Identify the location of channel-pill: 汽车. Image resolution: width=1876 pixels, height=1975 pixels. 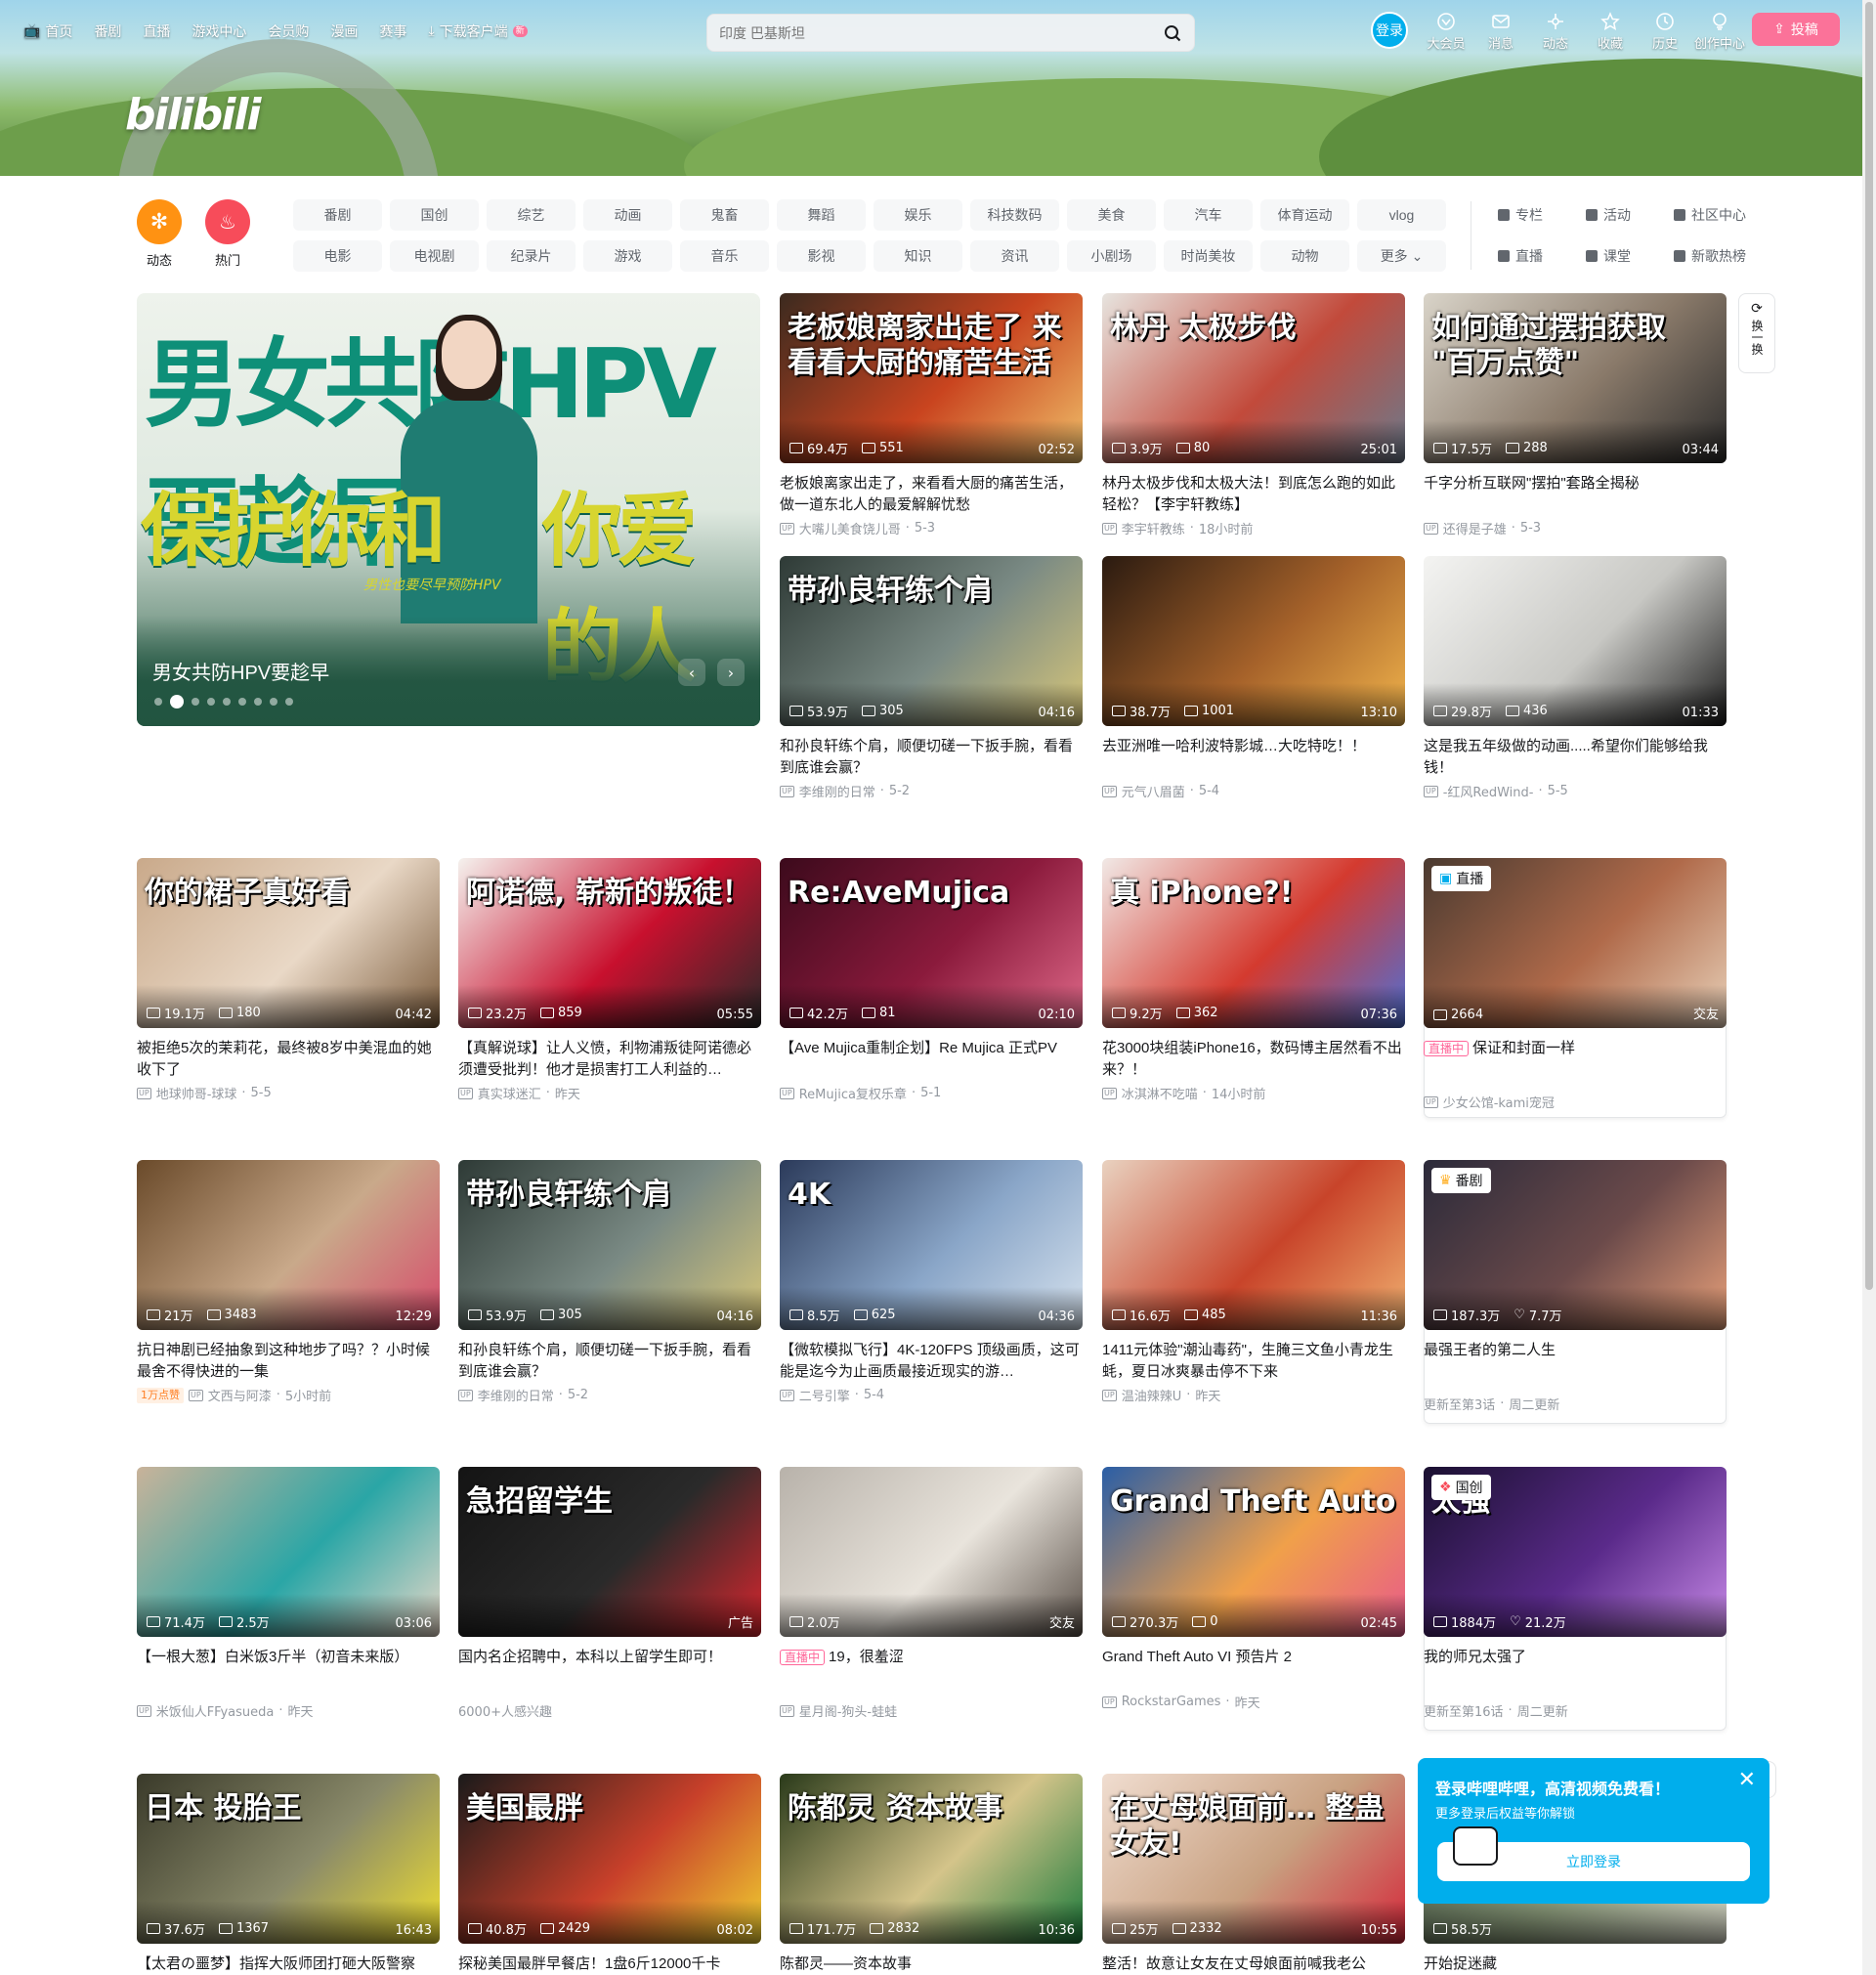
(1208, 215).